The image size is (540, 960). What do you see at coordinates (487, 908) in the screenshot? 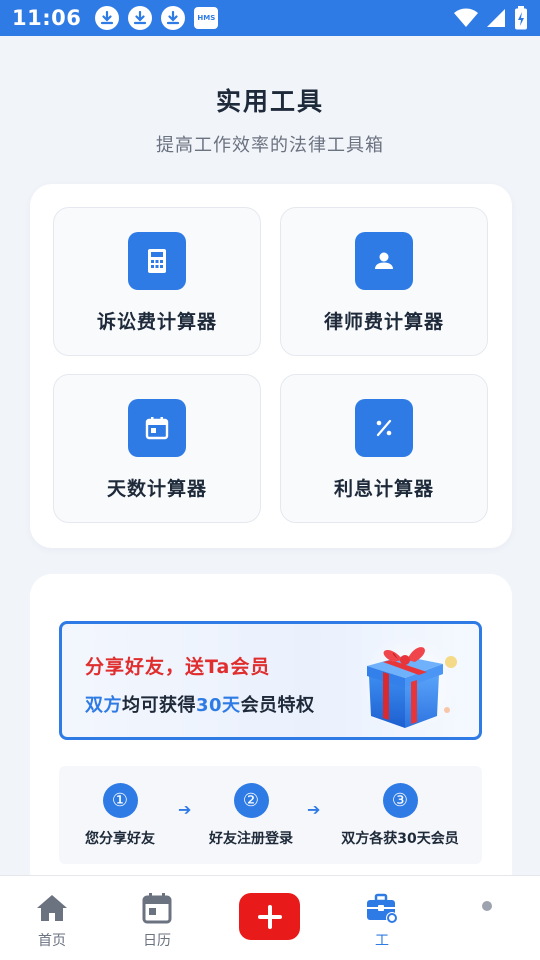
I see `profile-icon` at bounding box center [487, 908].